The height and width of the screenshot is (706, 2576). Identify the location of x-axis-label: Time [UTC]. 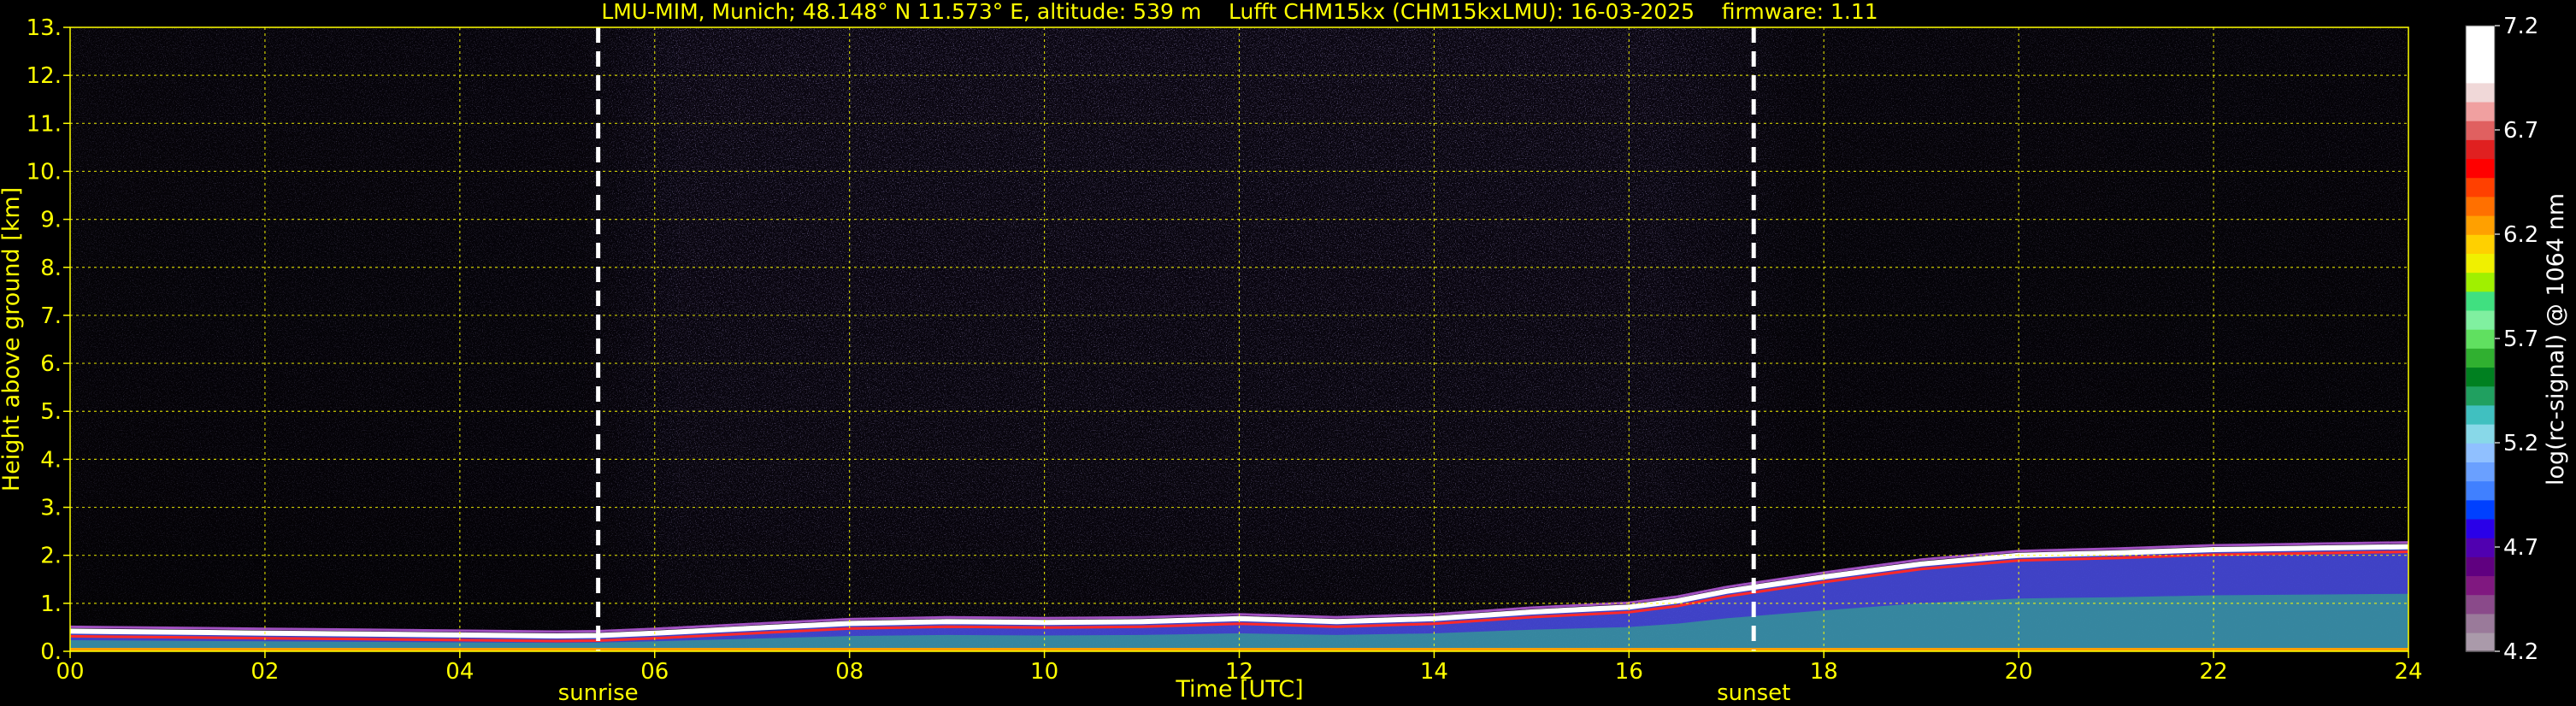
(1239, 689).